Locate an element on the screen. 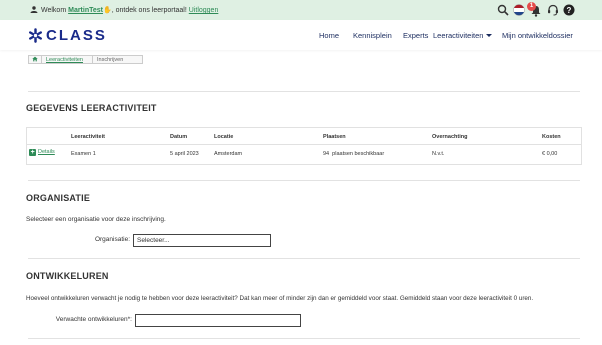 The image size is (602, 345). ontwikkeluren-input is located at coordinates (218, 320).